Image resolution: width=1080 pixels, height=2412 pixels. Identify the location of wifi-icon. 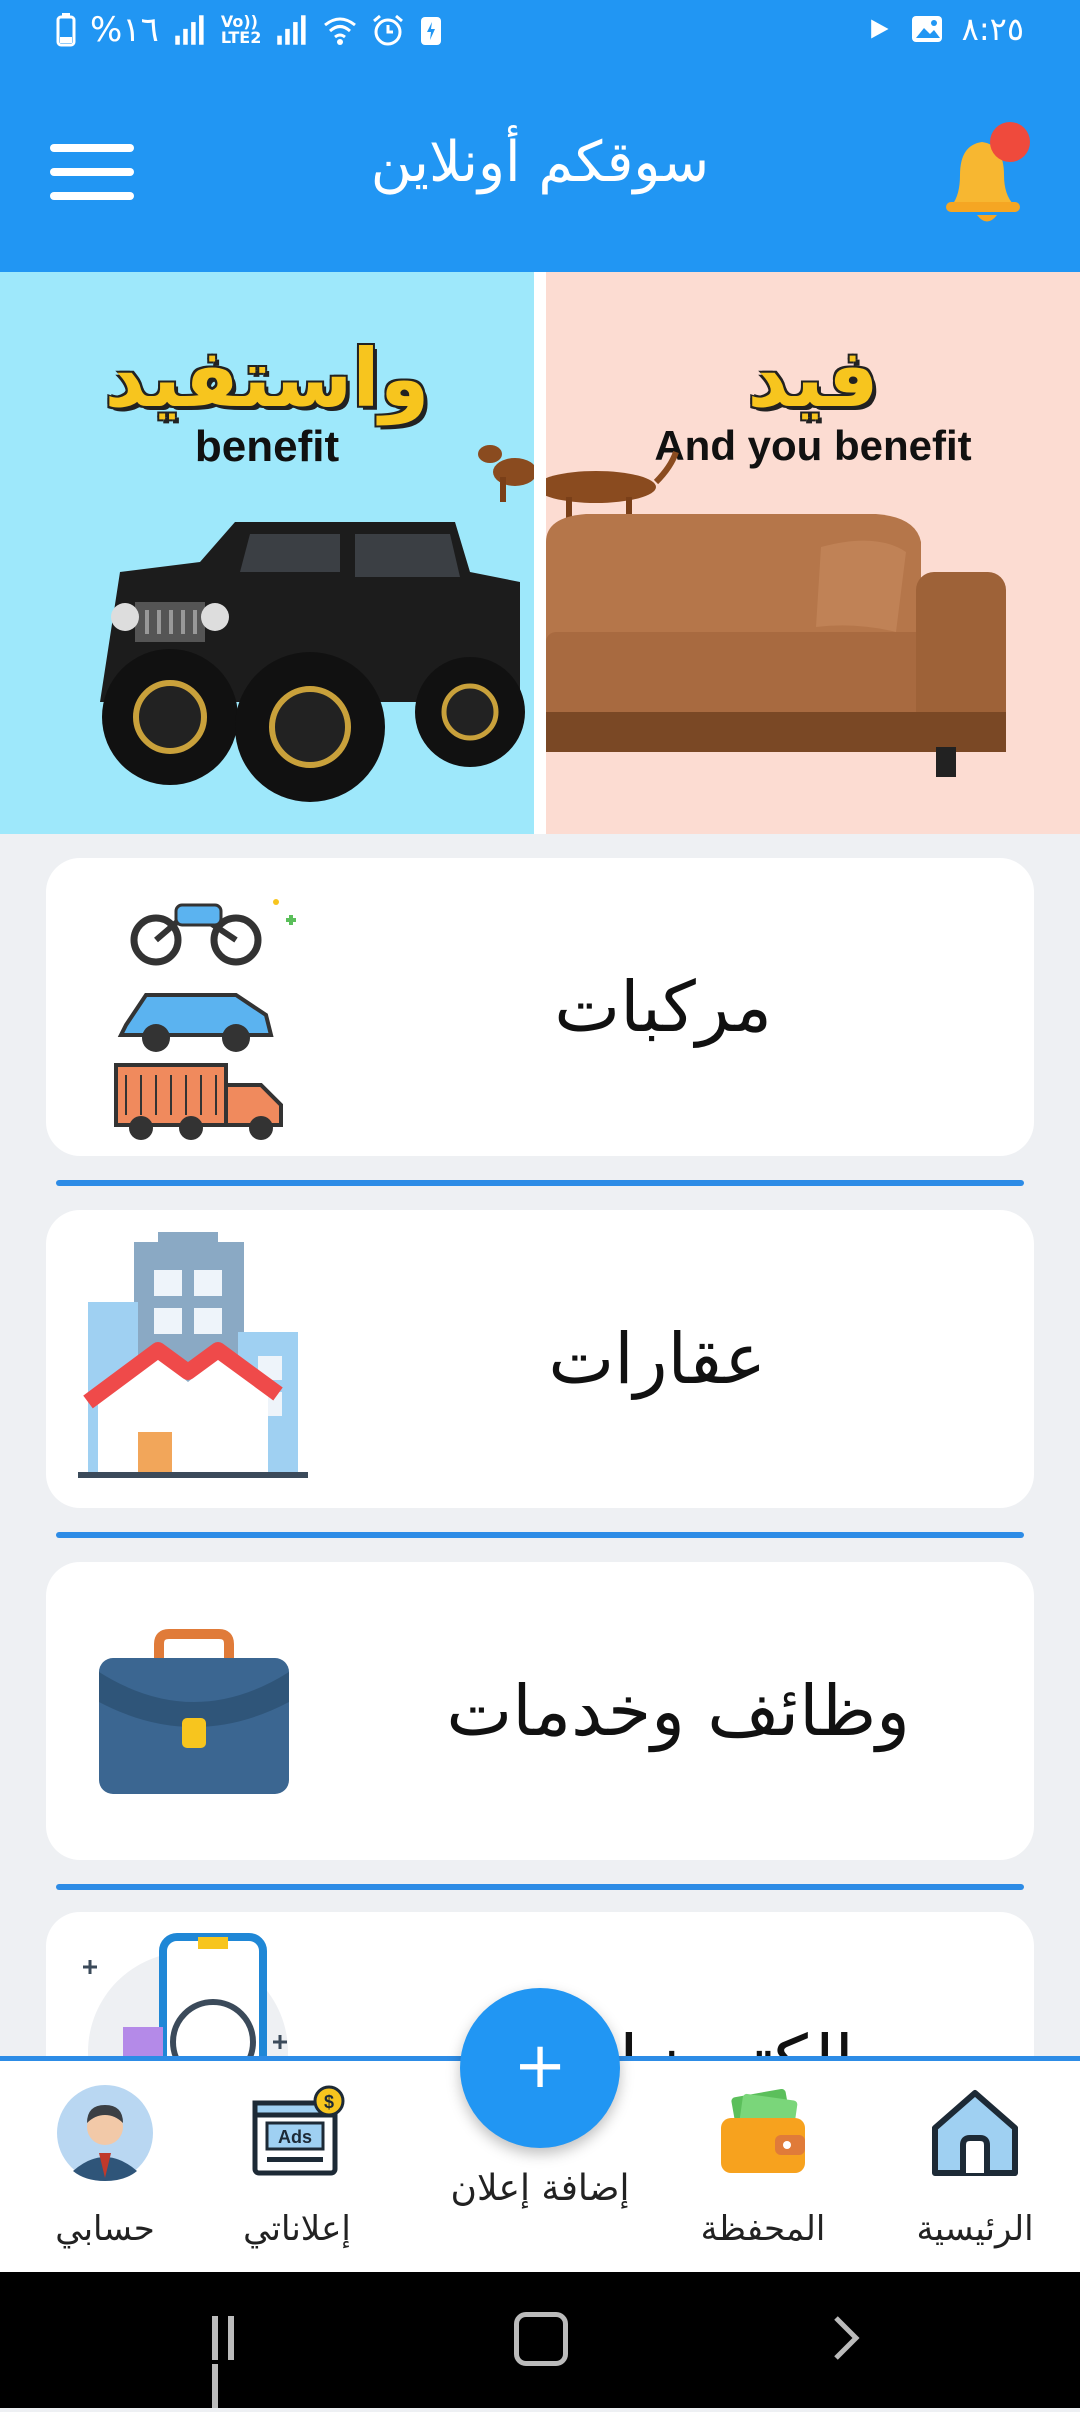
(339, 31).